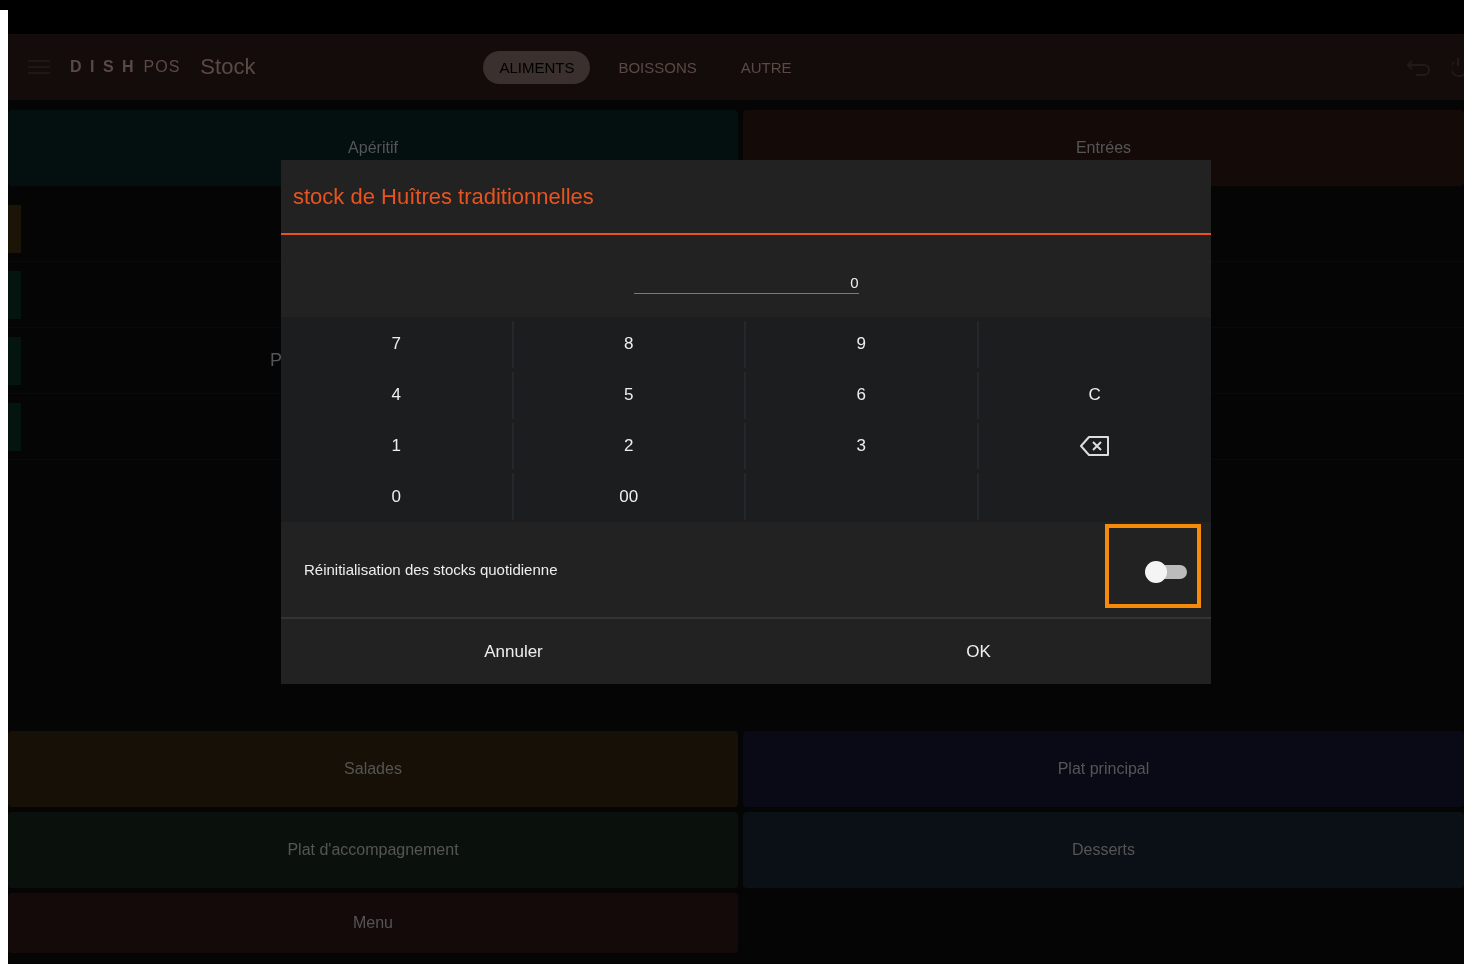 This screenshot has width=1464, height=964. What do you see at coordinates (162, 67) in the screenshot?
I see `logo-text: POS` at bounding box center [162, 67].